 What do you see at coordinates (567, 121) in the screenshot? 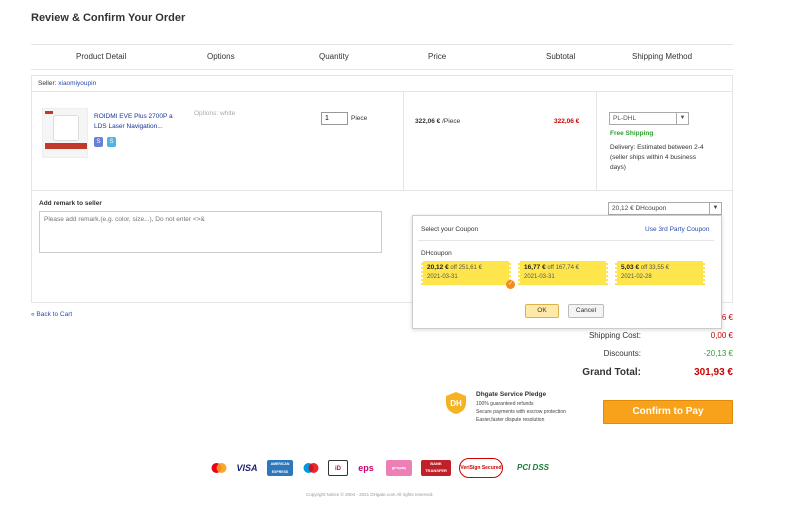
I see `item-subtotal: 322,06 €` at bounding box center [567, 121].